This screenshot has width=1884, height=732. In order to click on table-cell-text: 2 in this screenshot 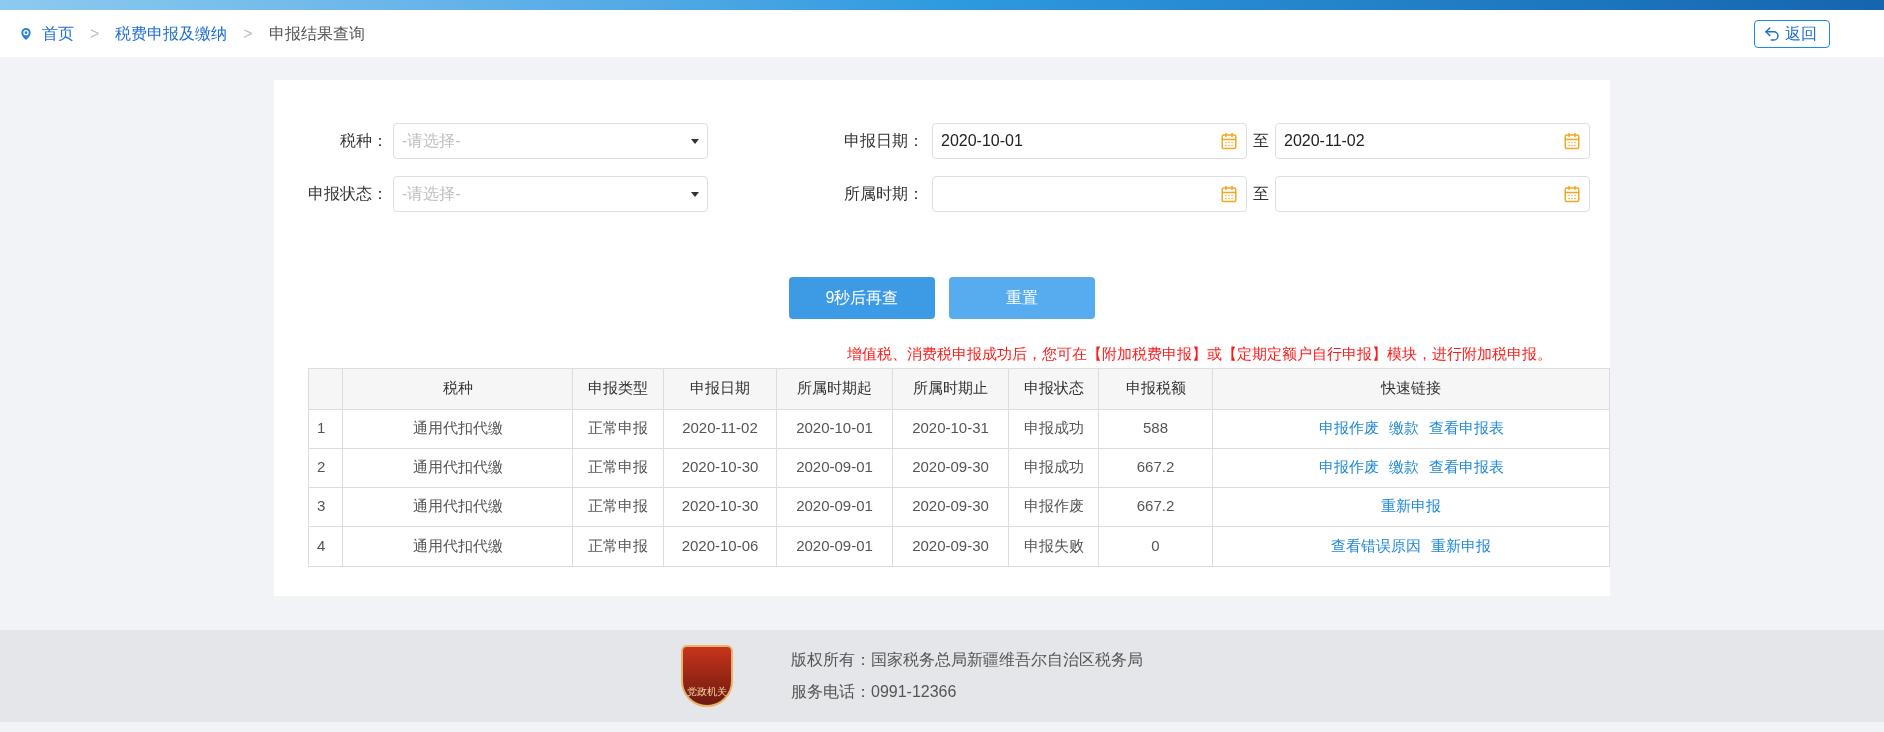, I will do `click(321, 467)`.